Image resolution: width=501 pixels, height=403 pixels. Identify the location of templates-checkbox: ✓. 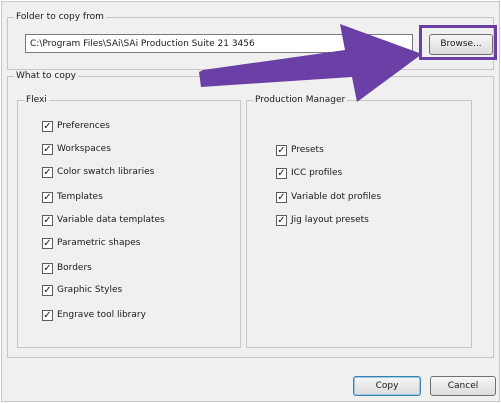
(47, 197).